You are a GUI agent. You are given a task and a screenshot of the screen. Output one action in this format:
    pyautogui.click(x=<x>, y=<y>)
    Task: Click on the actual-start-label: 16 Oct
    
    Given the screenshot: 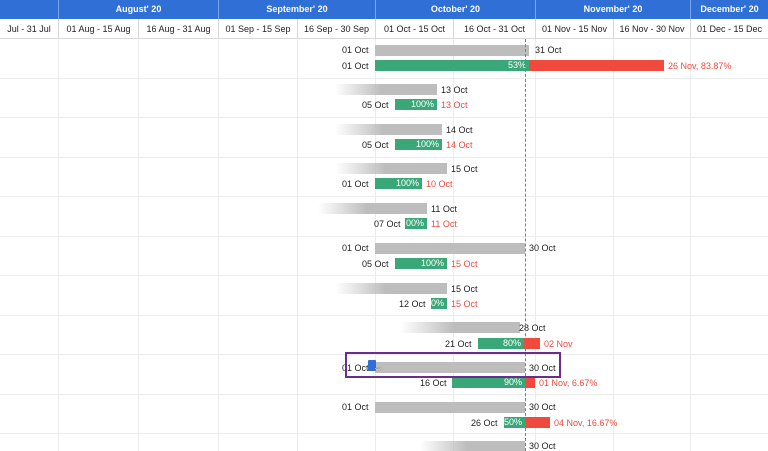 What is the action you would take?
    pyautogui.click(x=433, y=383)
    